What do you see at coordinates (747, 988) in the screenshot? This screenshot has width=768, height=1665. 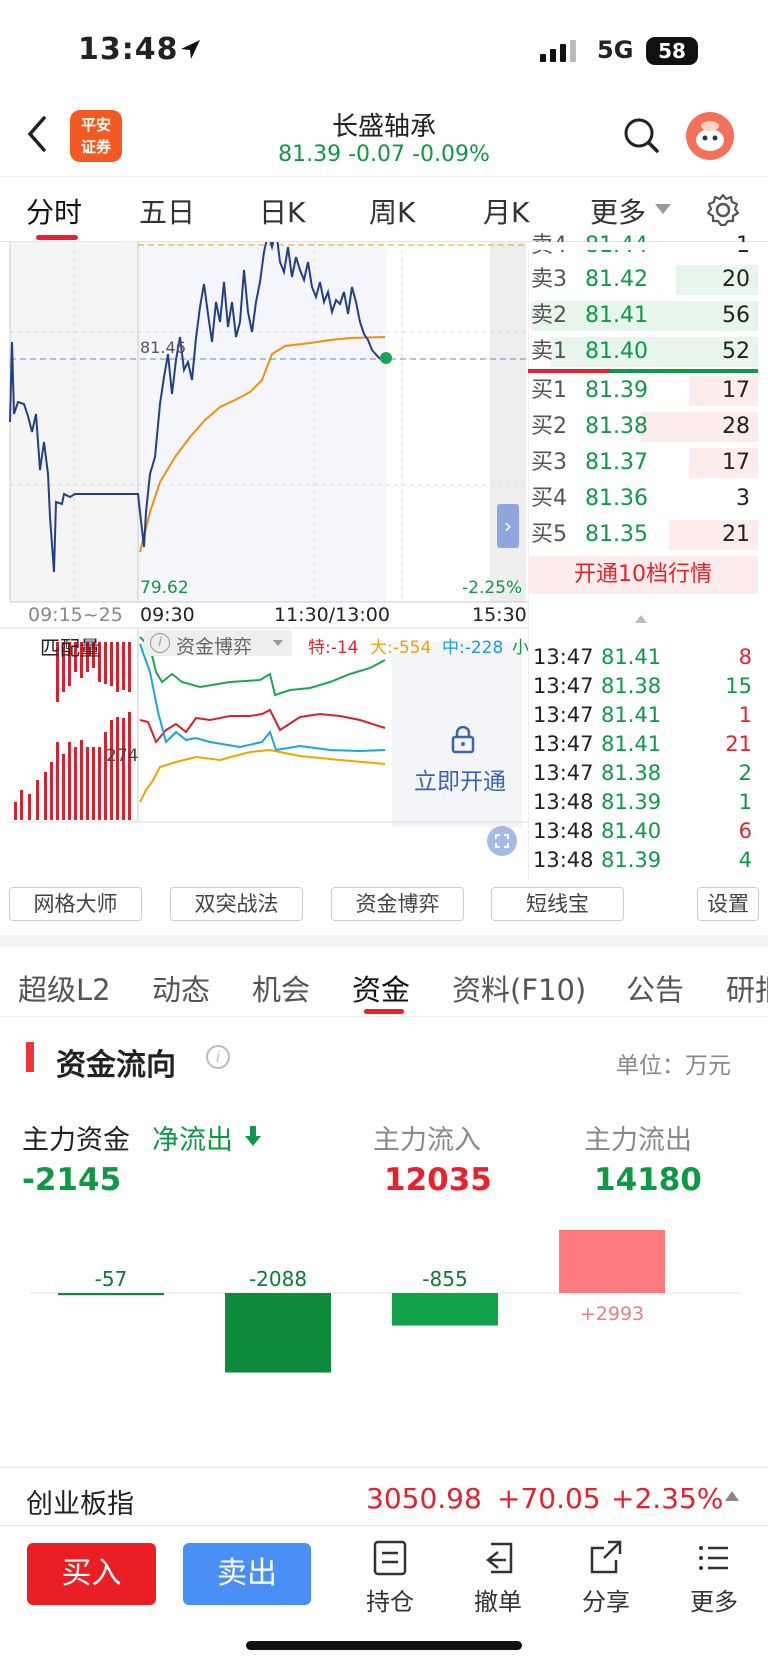 I see `tab-research: 研报` at bounding box center [747, 988].